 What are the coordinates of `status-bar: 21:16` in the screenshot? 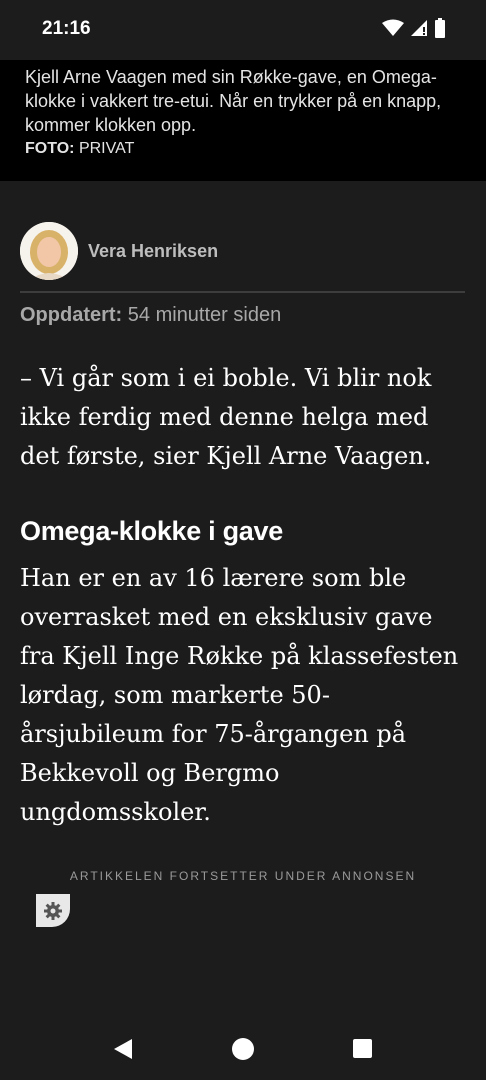 It's located at (243, 30).